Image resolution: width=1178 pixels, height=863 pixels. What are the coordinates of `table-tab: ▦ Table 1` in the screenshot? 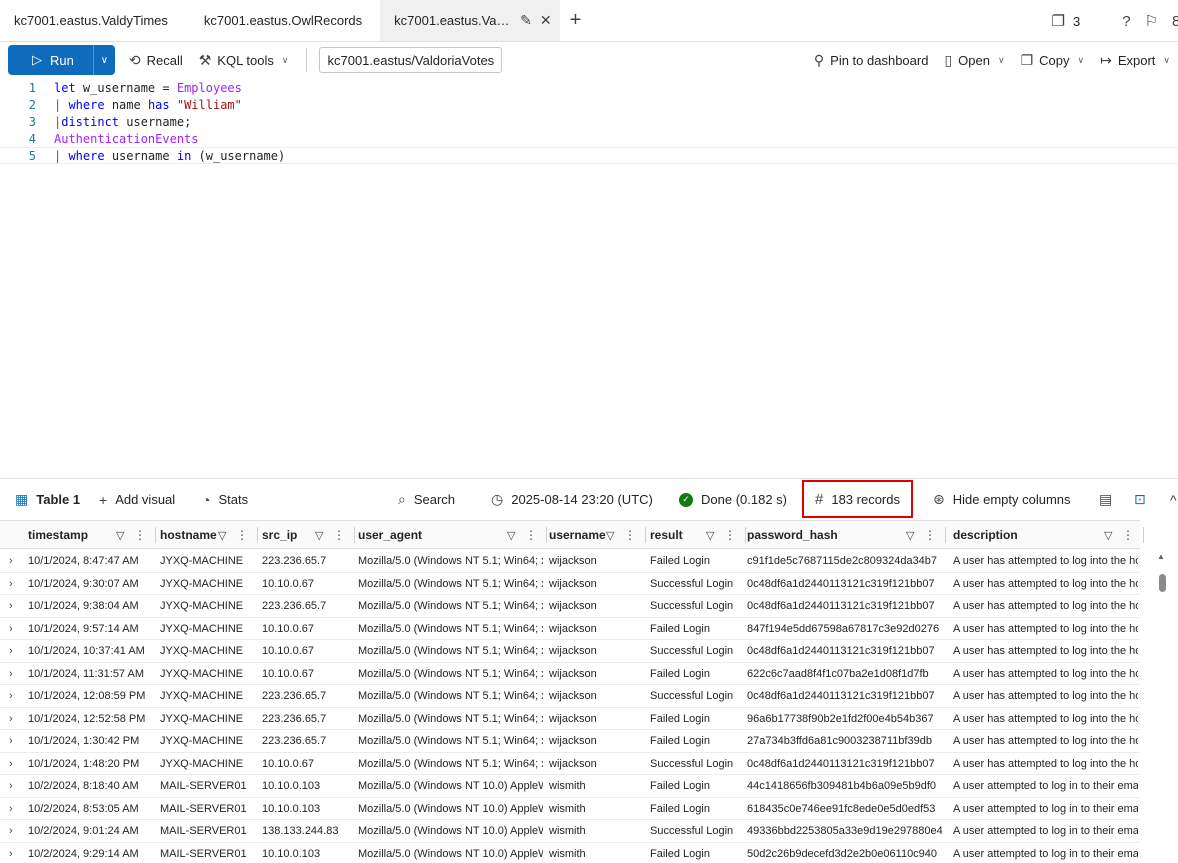 It's located at (47, 499).